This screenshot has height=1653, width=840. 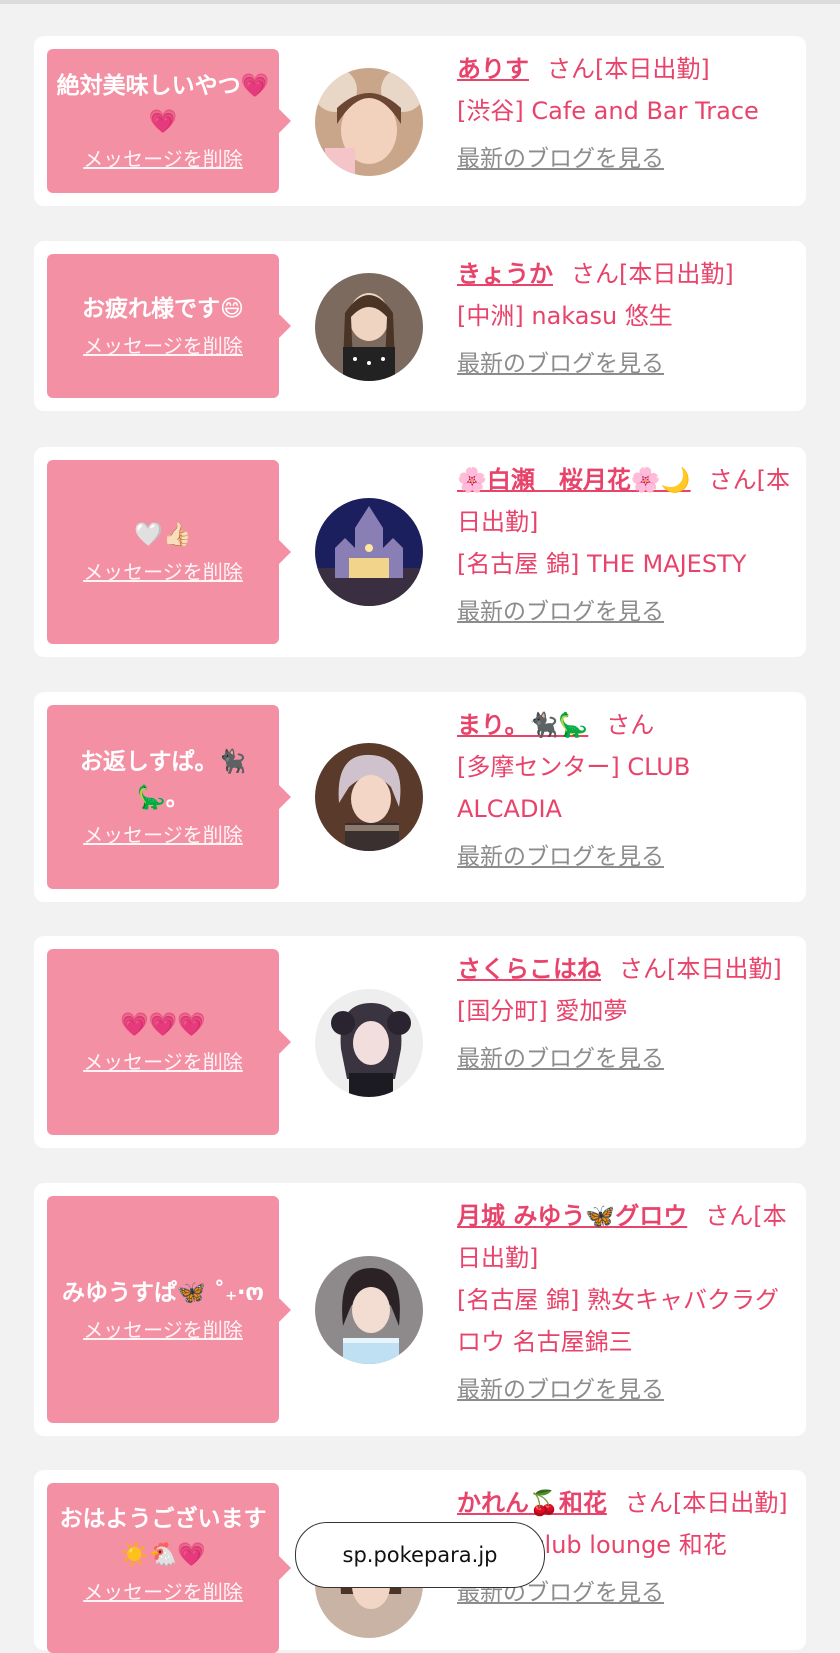 What do you see at coordinates (574, 480) in the screenshot?
I see `girl-name-link: 🌸白瀬 桜月花🌸🌙` at bounding box center [574, 480].